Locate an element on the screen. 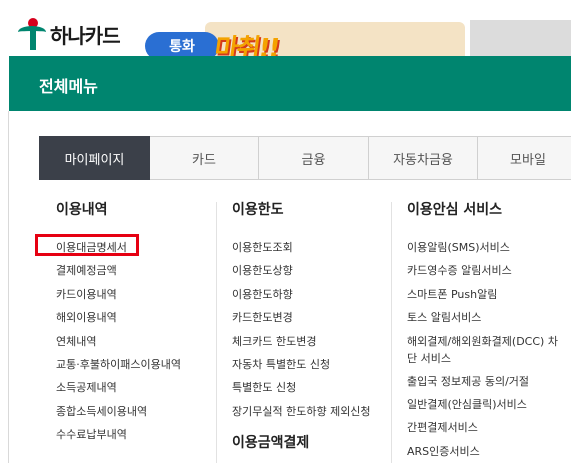 Image resolution: width=571 pixels, height=463 pixels. menu-item-dormant-limit-exclusion: 장기무실적 한도하향 제외신청 is located at coordinates (307, 411).